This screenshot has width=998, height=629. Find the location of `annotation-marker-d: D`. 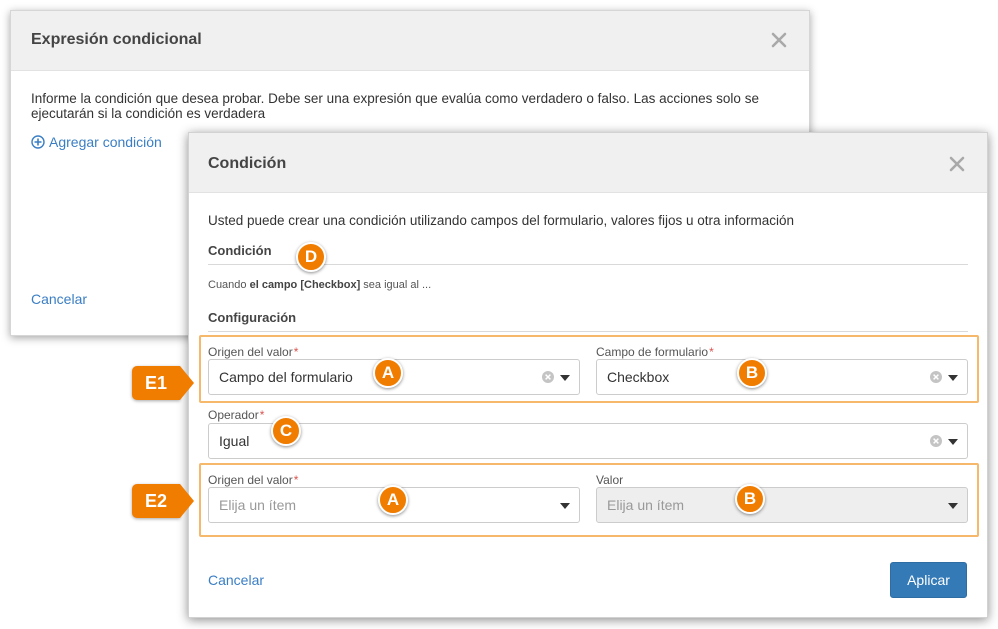

annotation-marker-d: D is located at coordinates (311, 257).